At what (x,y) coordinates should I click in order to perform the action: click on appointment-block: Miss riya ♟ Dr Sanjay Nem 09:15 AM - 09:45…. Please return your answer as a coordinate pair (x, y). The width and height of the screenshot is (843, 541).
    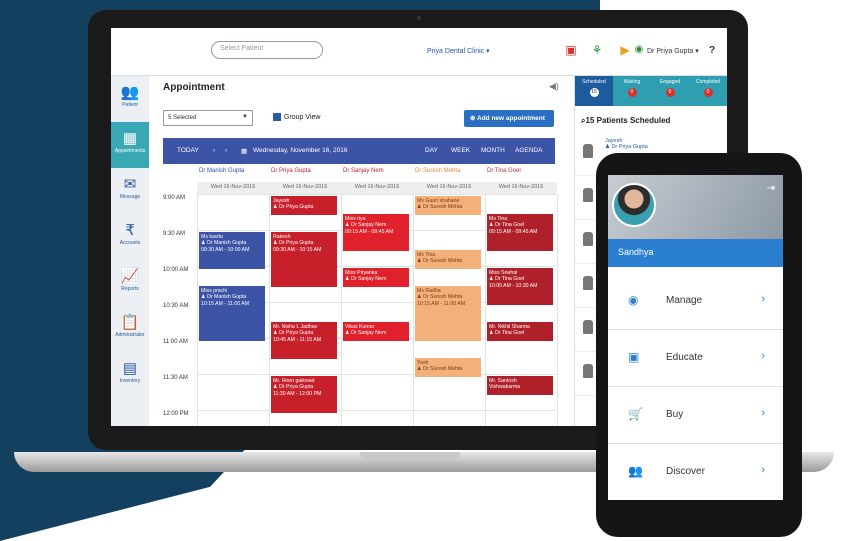
    Looking at the image, I should click on (376, 232).